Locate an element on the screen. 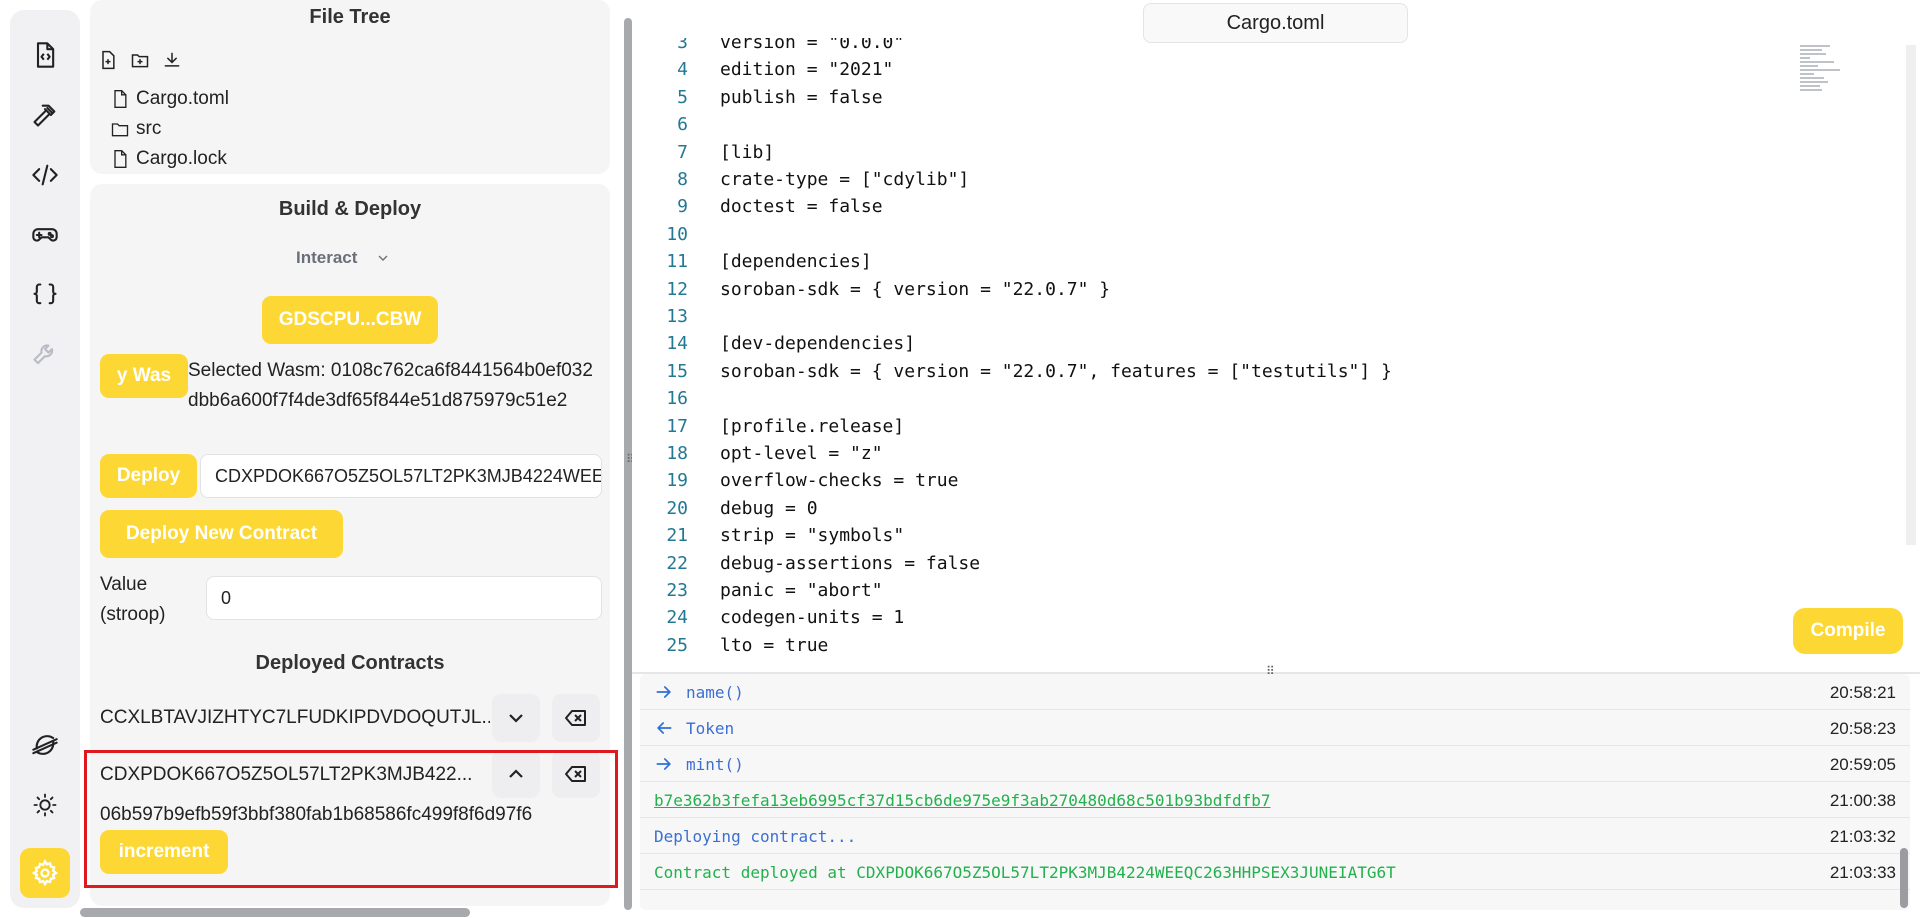  line-number: 7 is located at coordinates (682, 152).